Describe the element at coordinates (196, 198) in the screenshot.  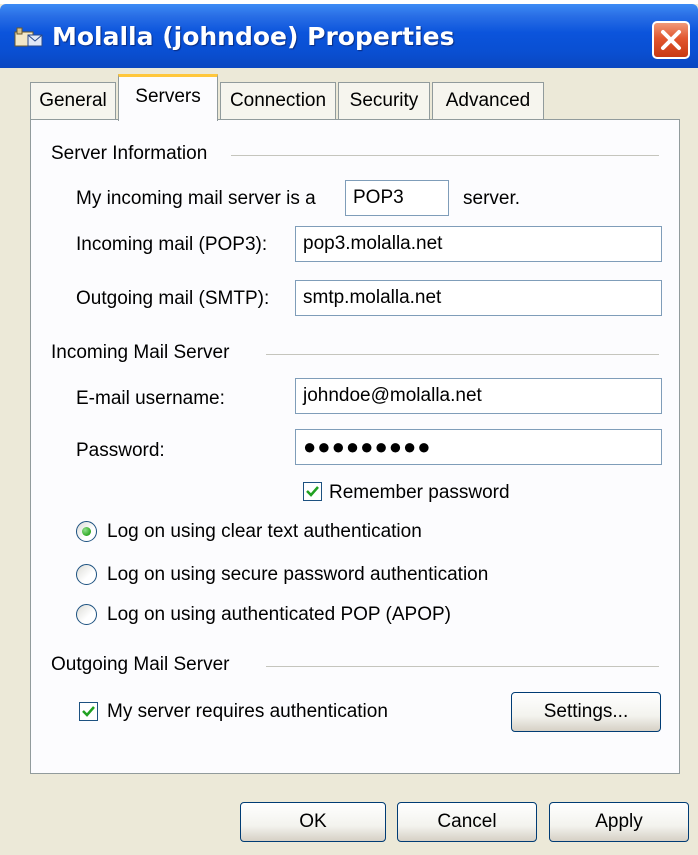
I see `server-type-prefix: My incoming mail server is a` at that location.